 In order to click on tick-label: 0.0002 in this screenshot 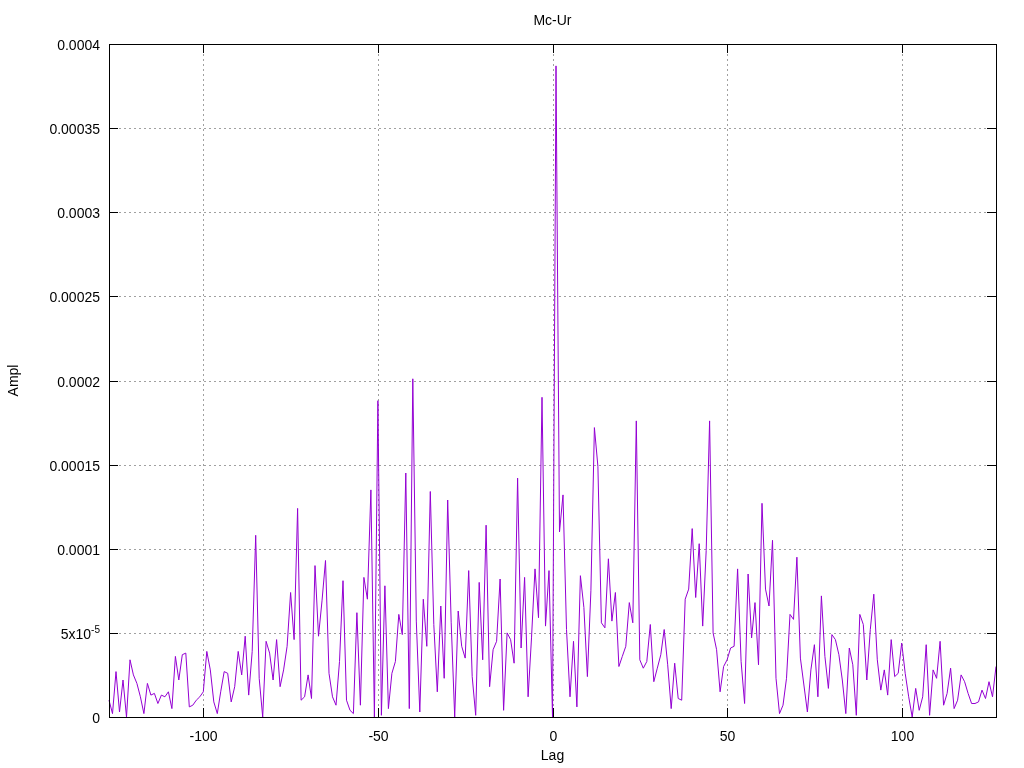, I will do `click(78, 381)`.